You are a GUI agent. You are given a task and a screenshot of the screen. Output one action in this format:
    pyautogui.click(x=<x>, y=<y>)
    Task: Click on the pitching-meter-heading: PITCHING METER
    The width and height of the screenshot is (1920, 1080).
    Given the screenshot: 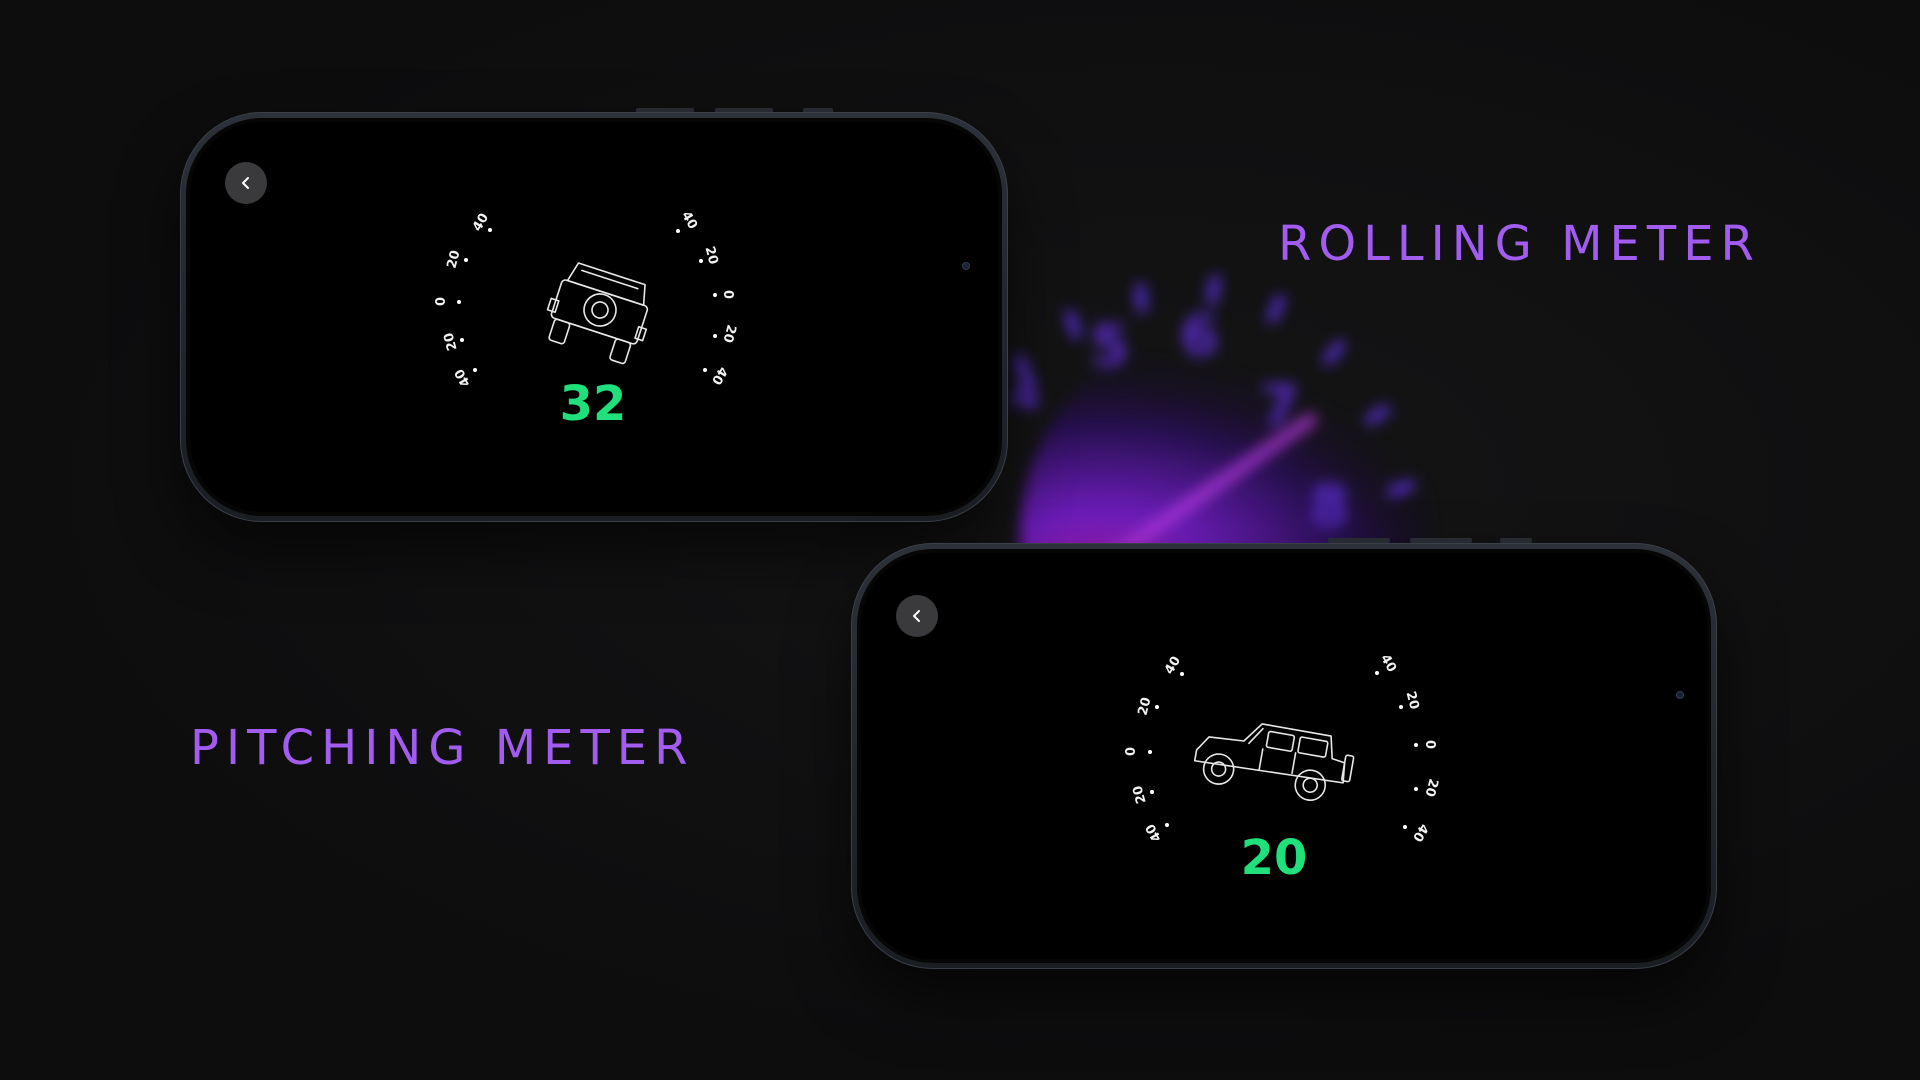 What is the action you would take?
    pyautogui.click(x=442, y=748)
    